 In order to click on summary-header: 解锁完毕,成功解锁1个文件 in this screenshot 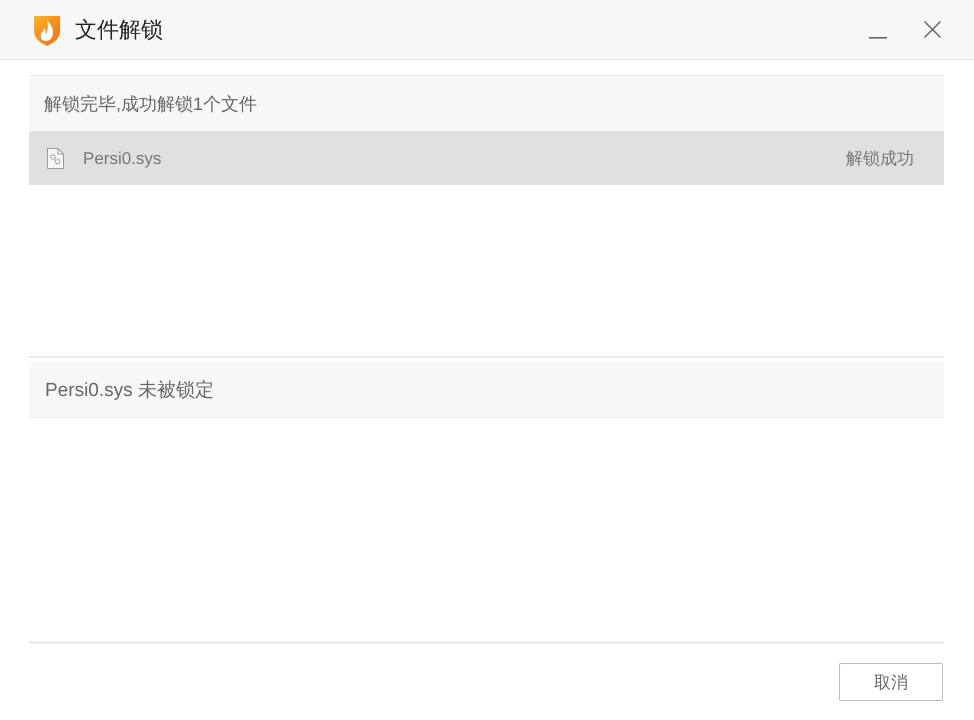, I will do `click(486, 103)`.